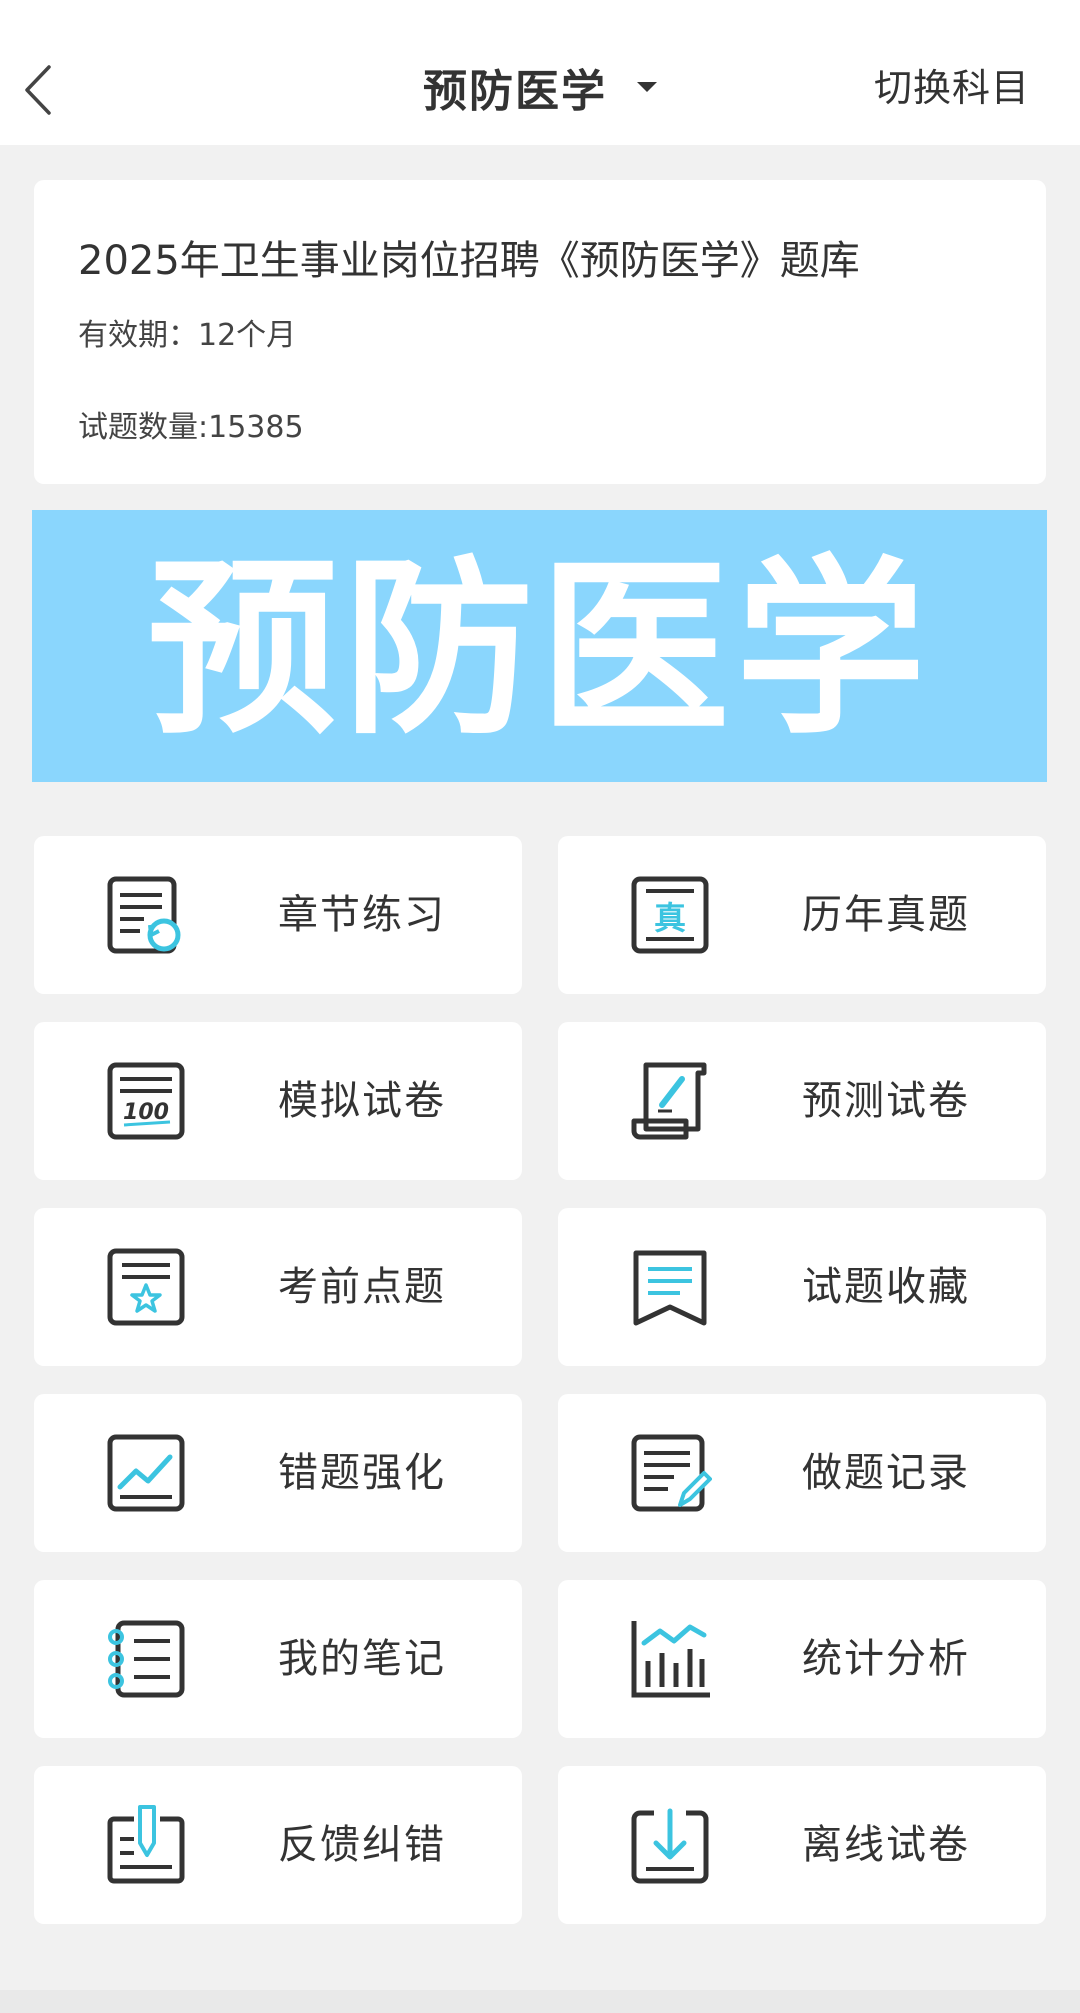 This screenshot has width=1080, height=2013. I want to click on menu-item-pre-exam-tips: 考前点题, so click(278, 1287).